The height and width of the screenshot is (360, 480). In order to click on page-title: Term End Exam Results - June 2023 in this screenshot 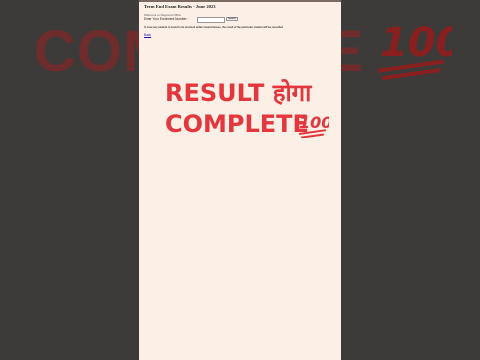, I will do `click(180, 6)`.